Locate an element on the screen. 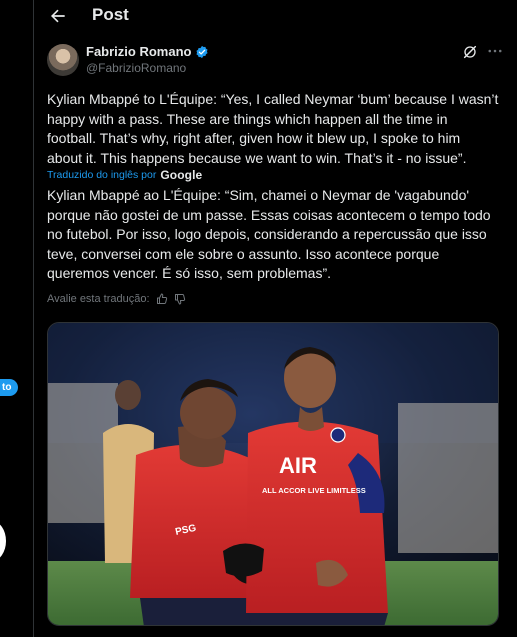 This screenshot has width=517, height=637. rate-translation: Avalie esta tradução: is located at coordinates (116, 299).